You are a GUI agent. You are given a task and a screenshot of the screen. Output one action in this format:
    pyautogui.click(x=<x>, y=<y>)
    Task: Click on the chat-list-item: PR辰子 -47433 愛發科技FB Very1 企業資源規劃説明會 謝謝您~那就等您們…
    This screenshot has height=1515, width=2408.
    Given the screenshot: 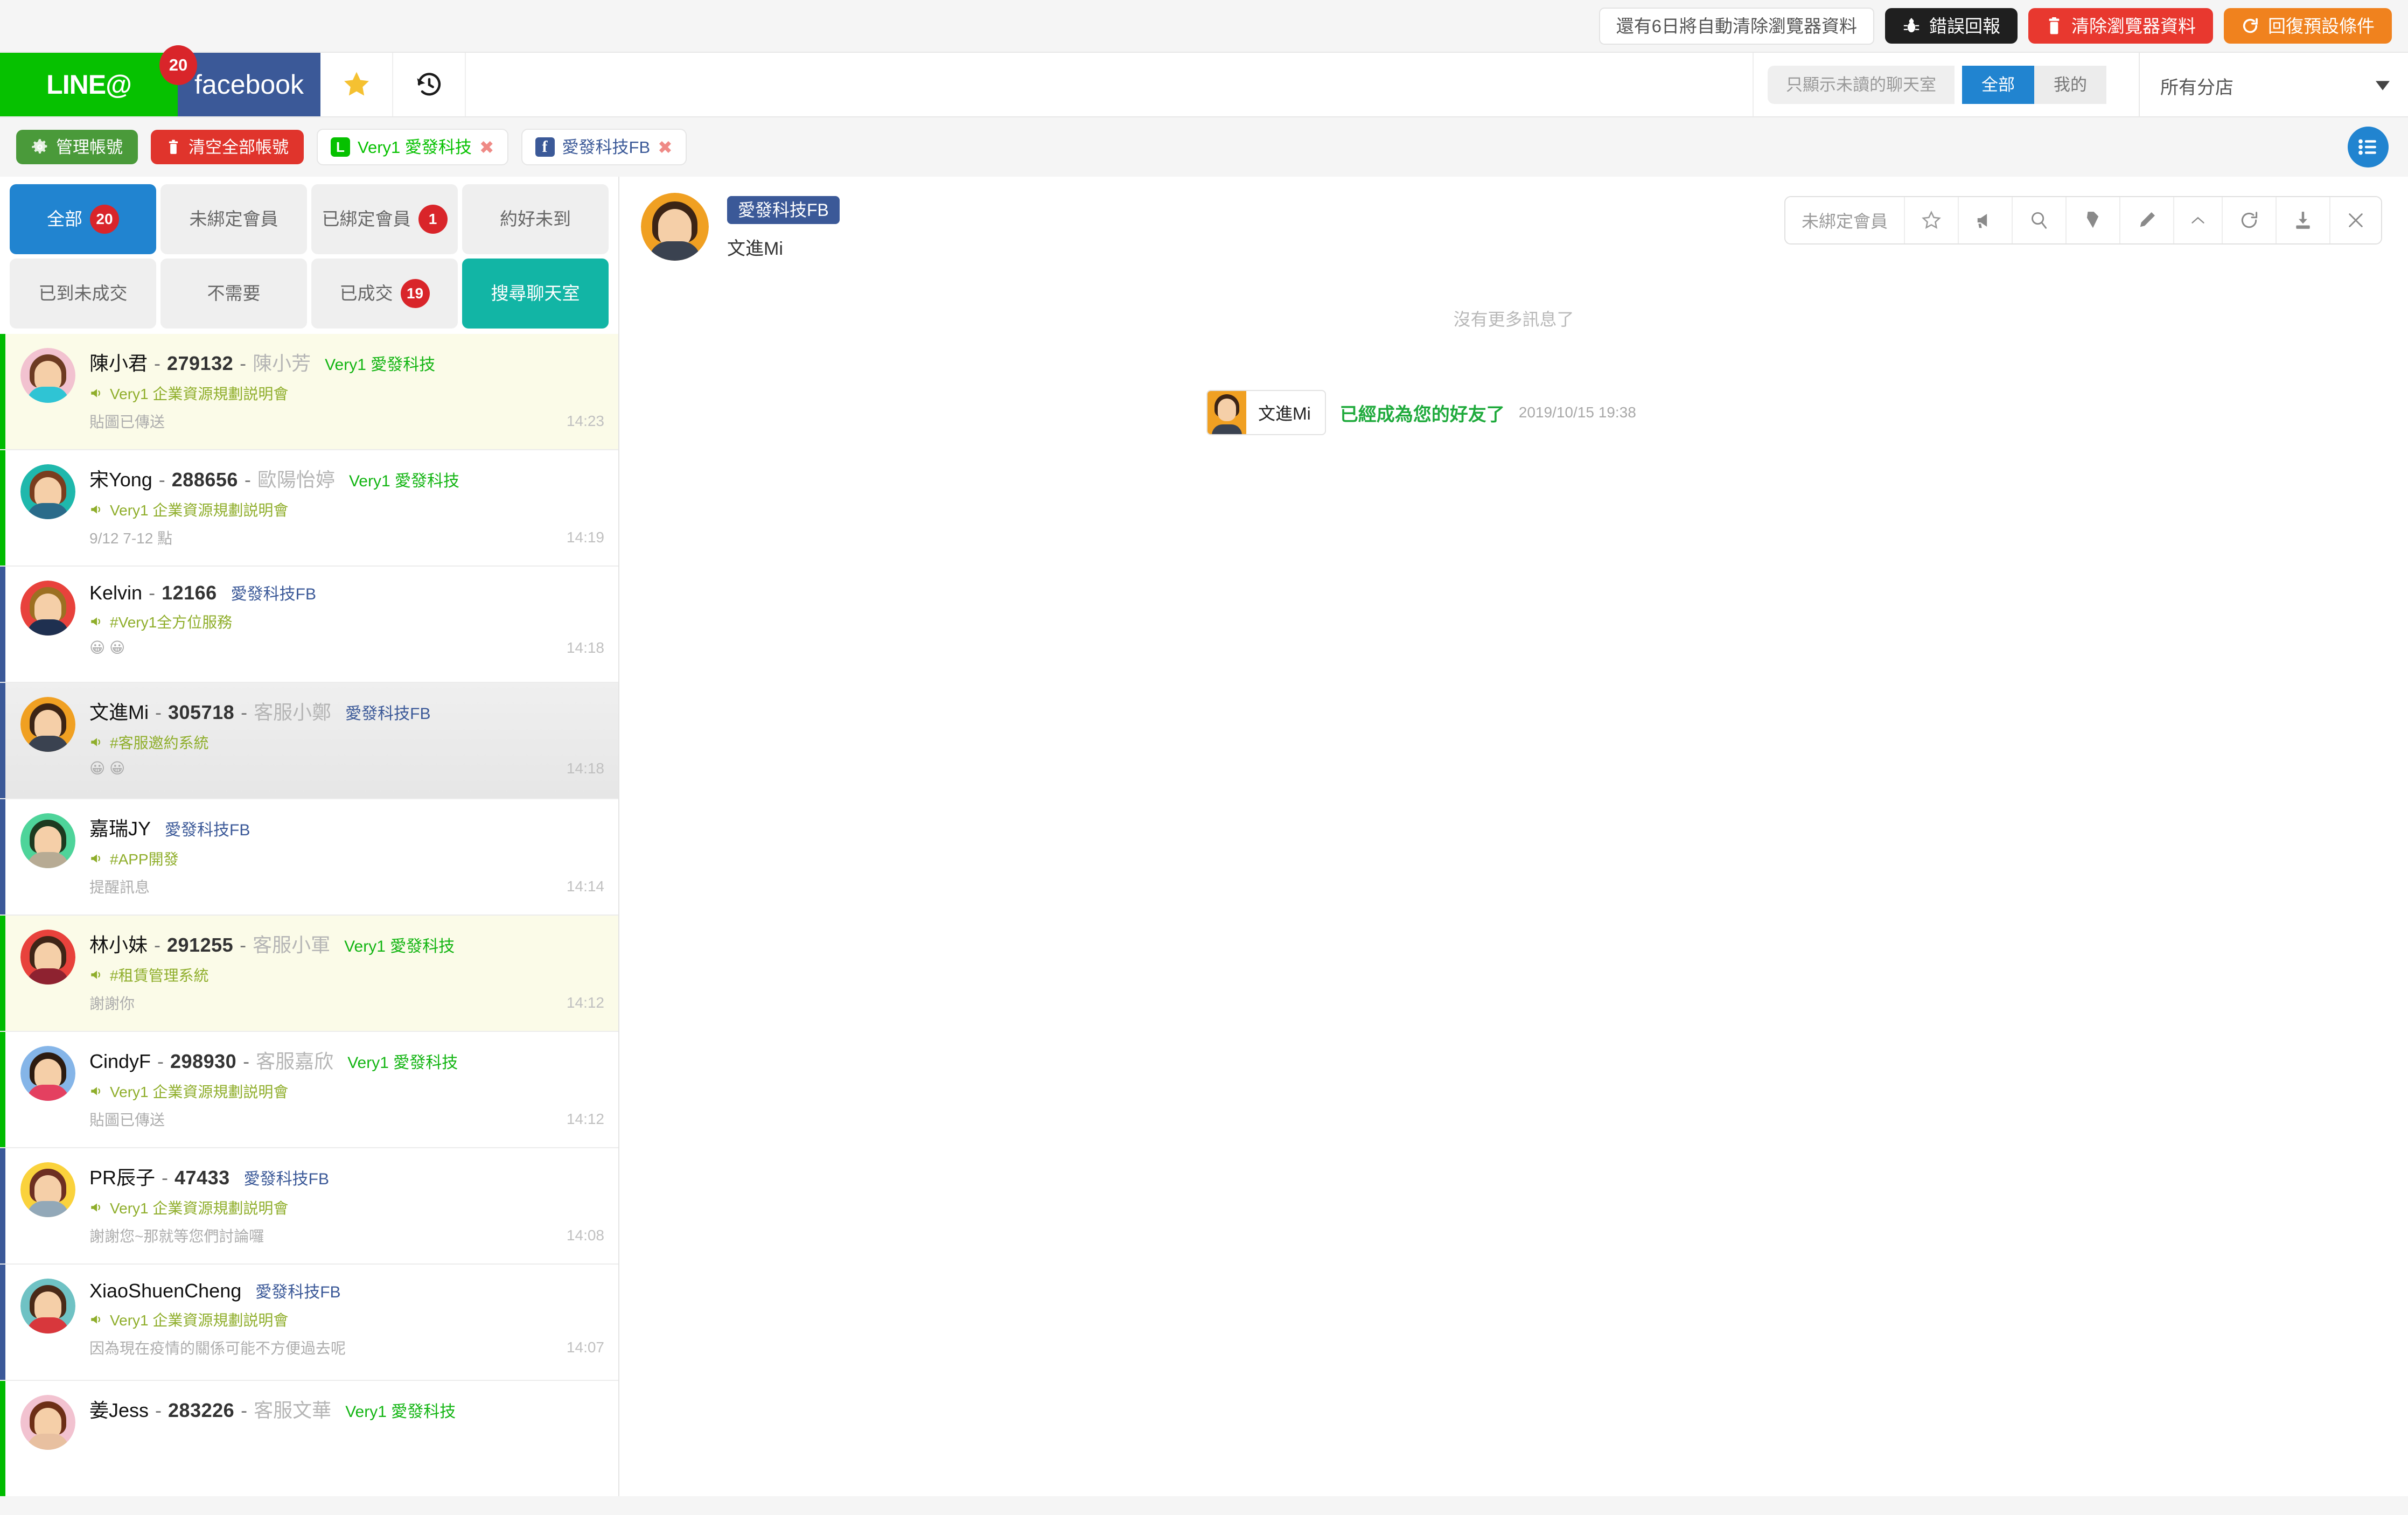 What is the action you would take?
    pyautogui.click(x=309, y=1206)
    